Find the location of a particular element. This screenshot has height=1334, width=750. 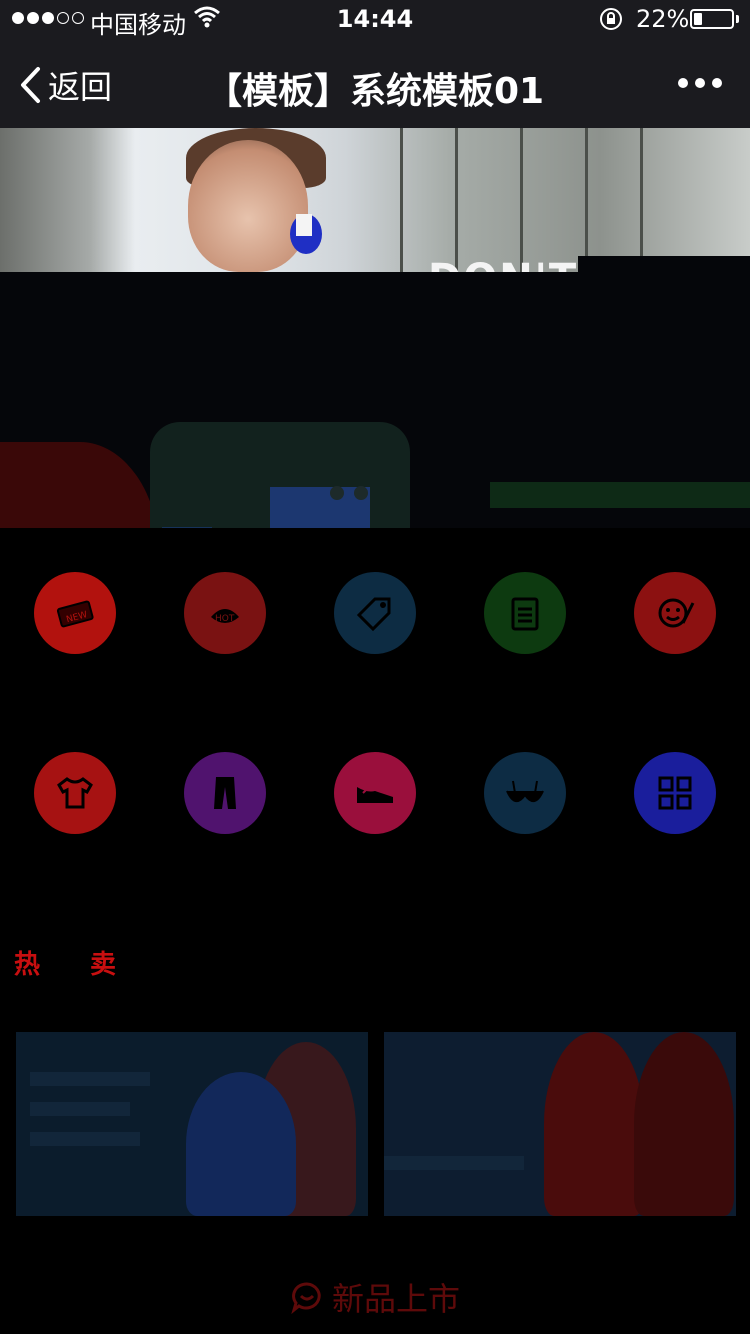

bra-icon is located at coordinates (525, 791).